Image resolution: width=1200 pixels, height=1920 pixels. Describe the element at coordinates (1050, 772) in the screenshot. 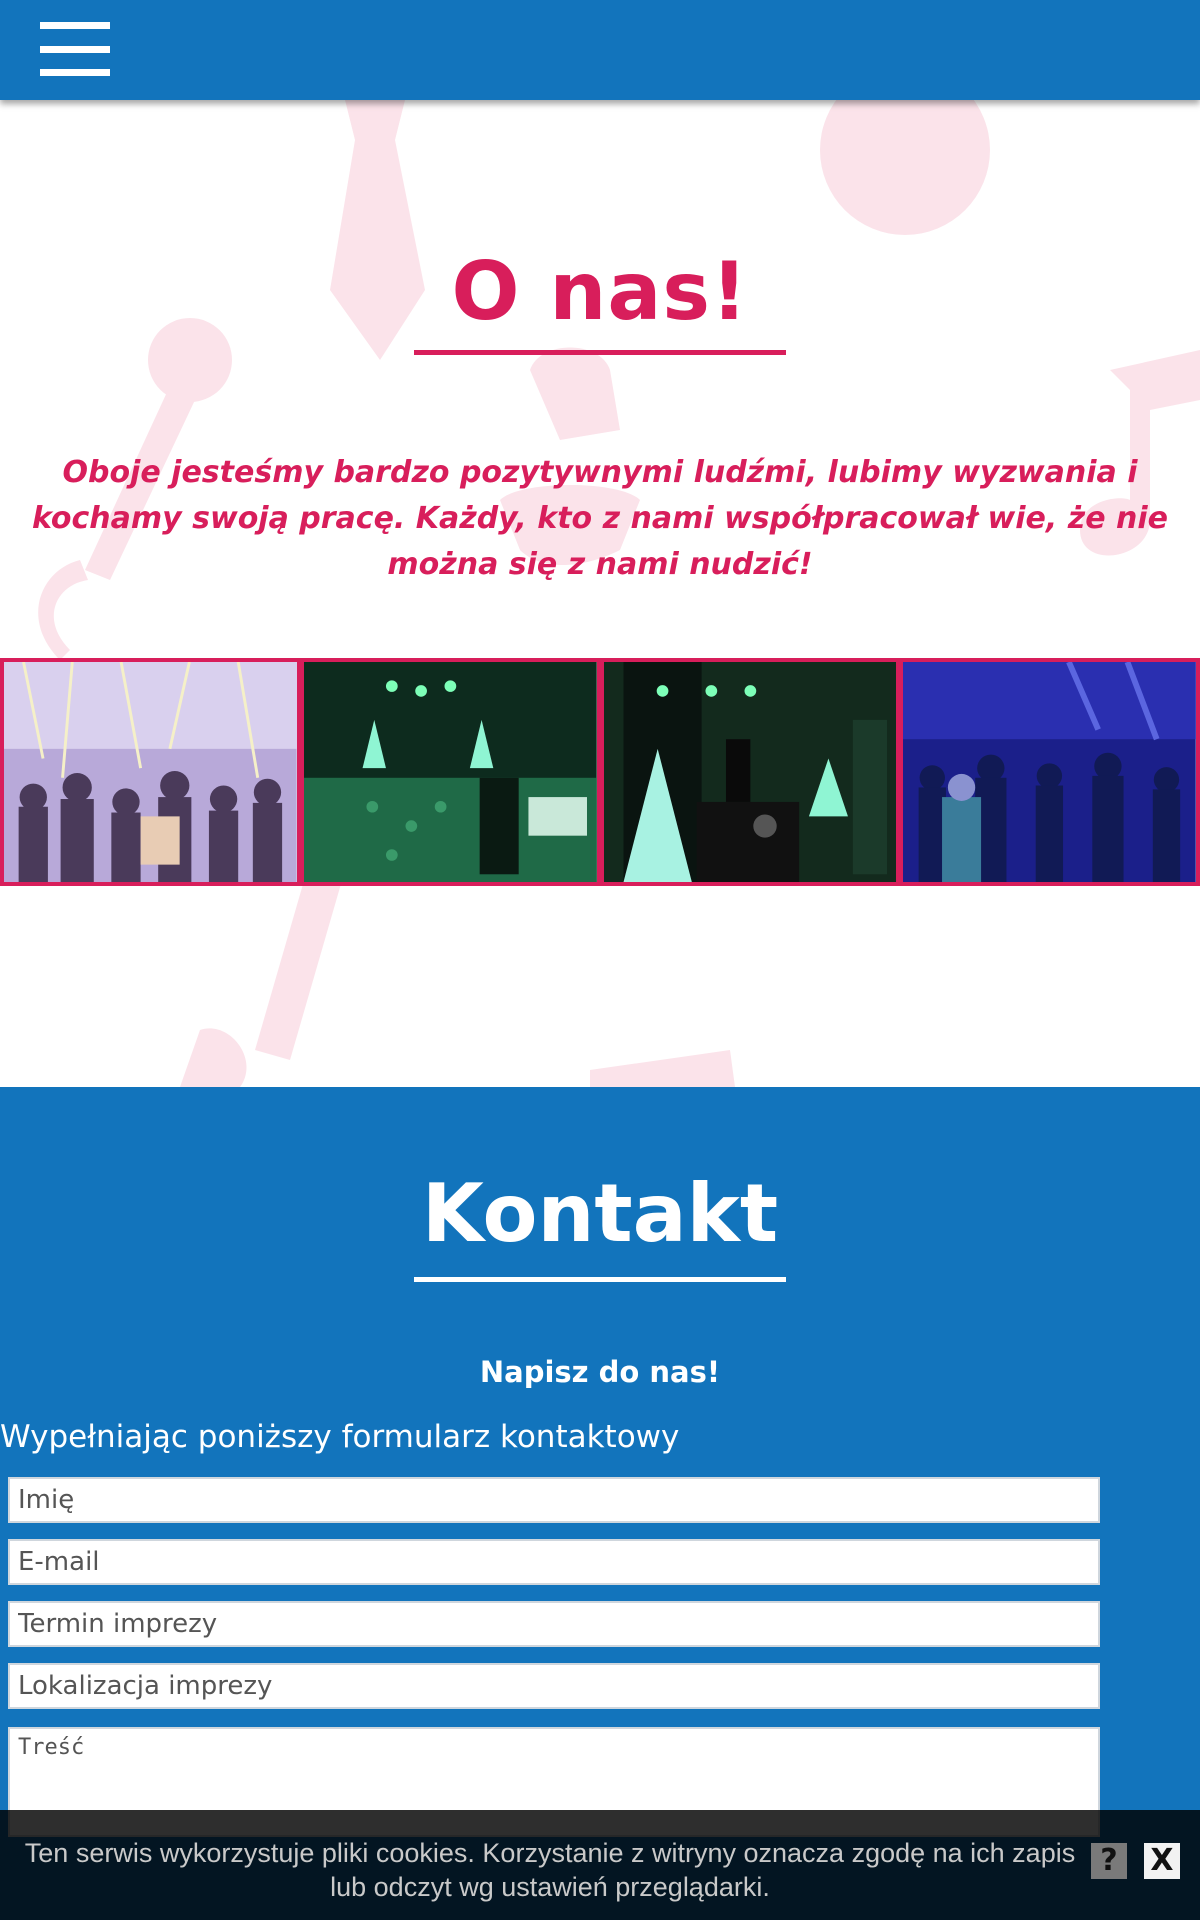

I see `gallery-photo-dance-floor` at that location.